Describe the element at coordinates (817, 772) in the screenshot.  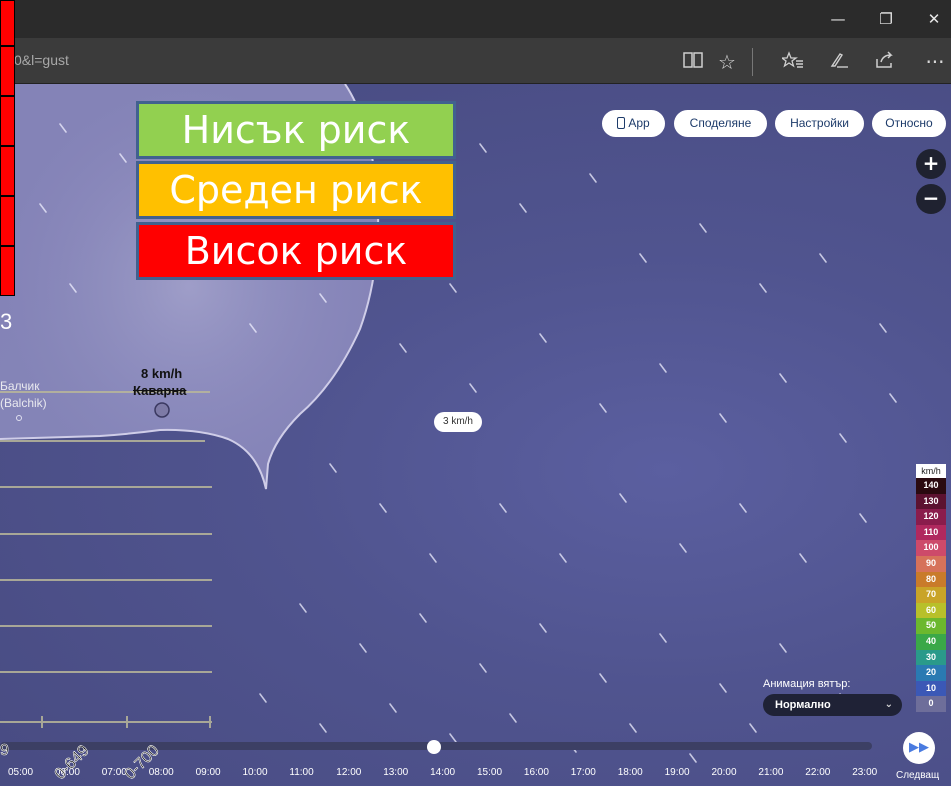
I see `timeline-hour: 22:00` at that location.